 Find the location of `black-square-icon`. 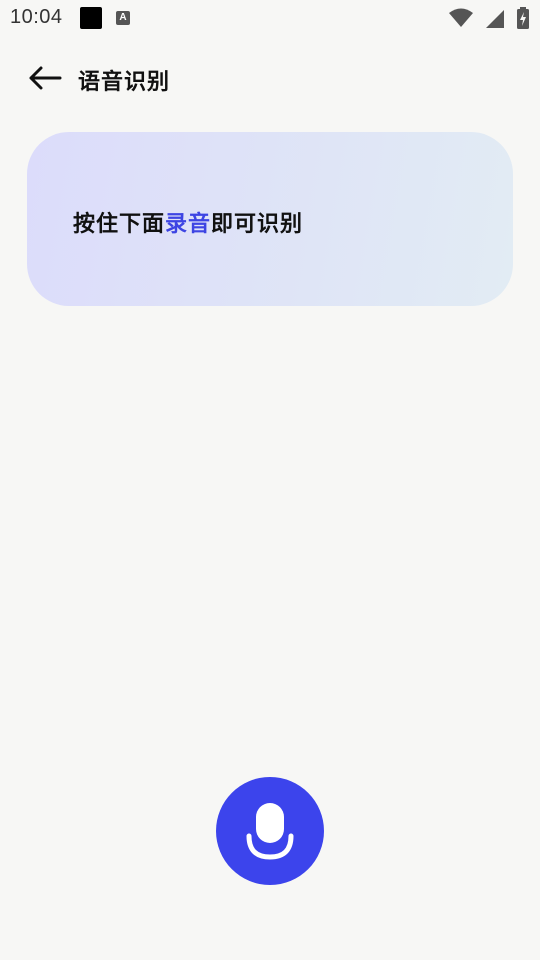

black-square-icon is located at coordinates (91, 18).